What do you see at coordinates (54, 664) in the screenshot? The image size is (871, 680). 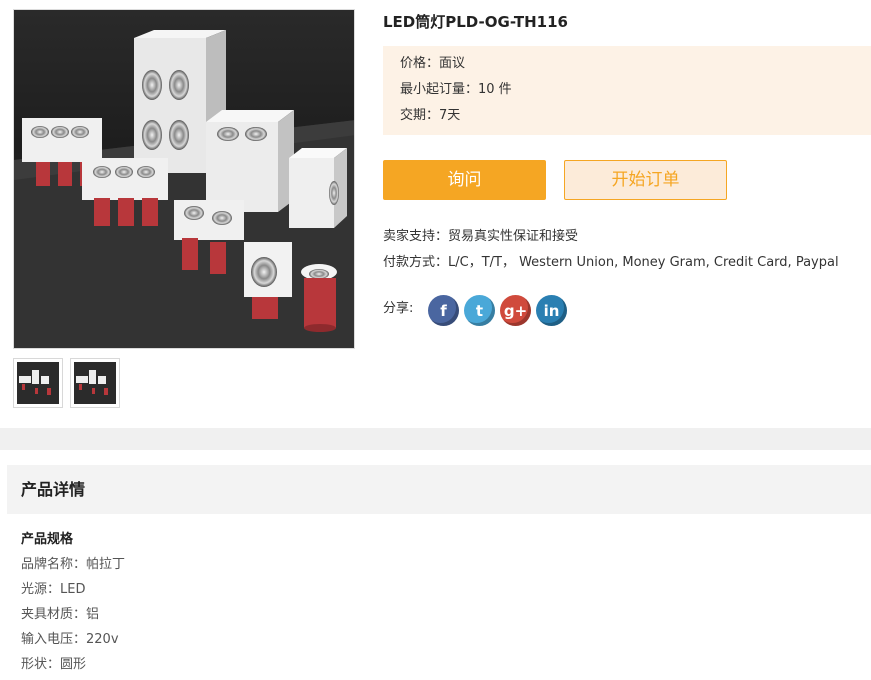 I see `spec-row-shape: 形状：圆形` at bounding box center [54, 664].